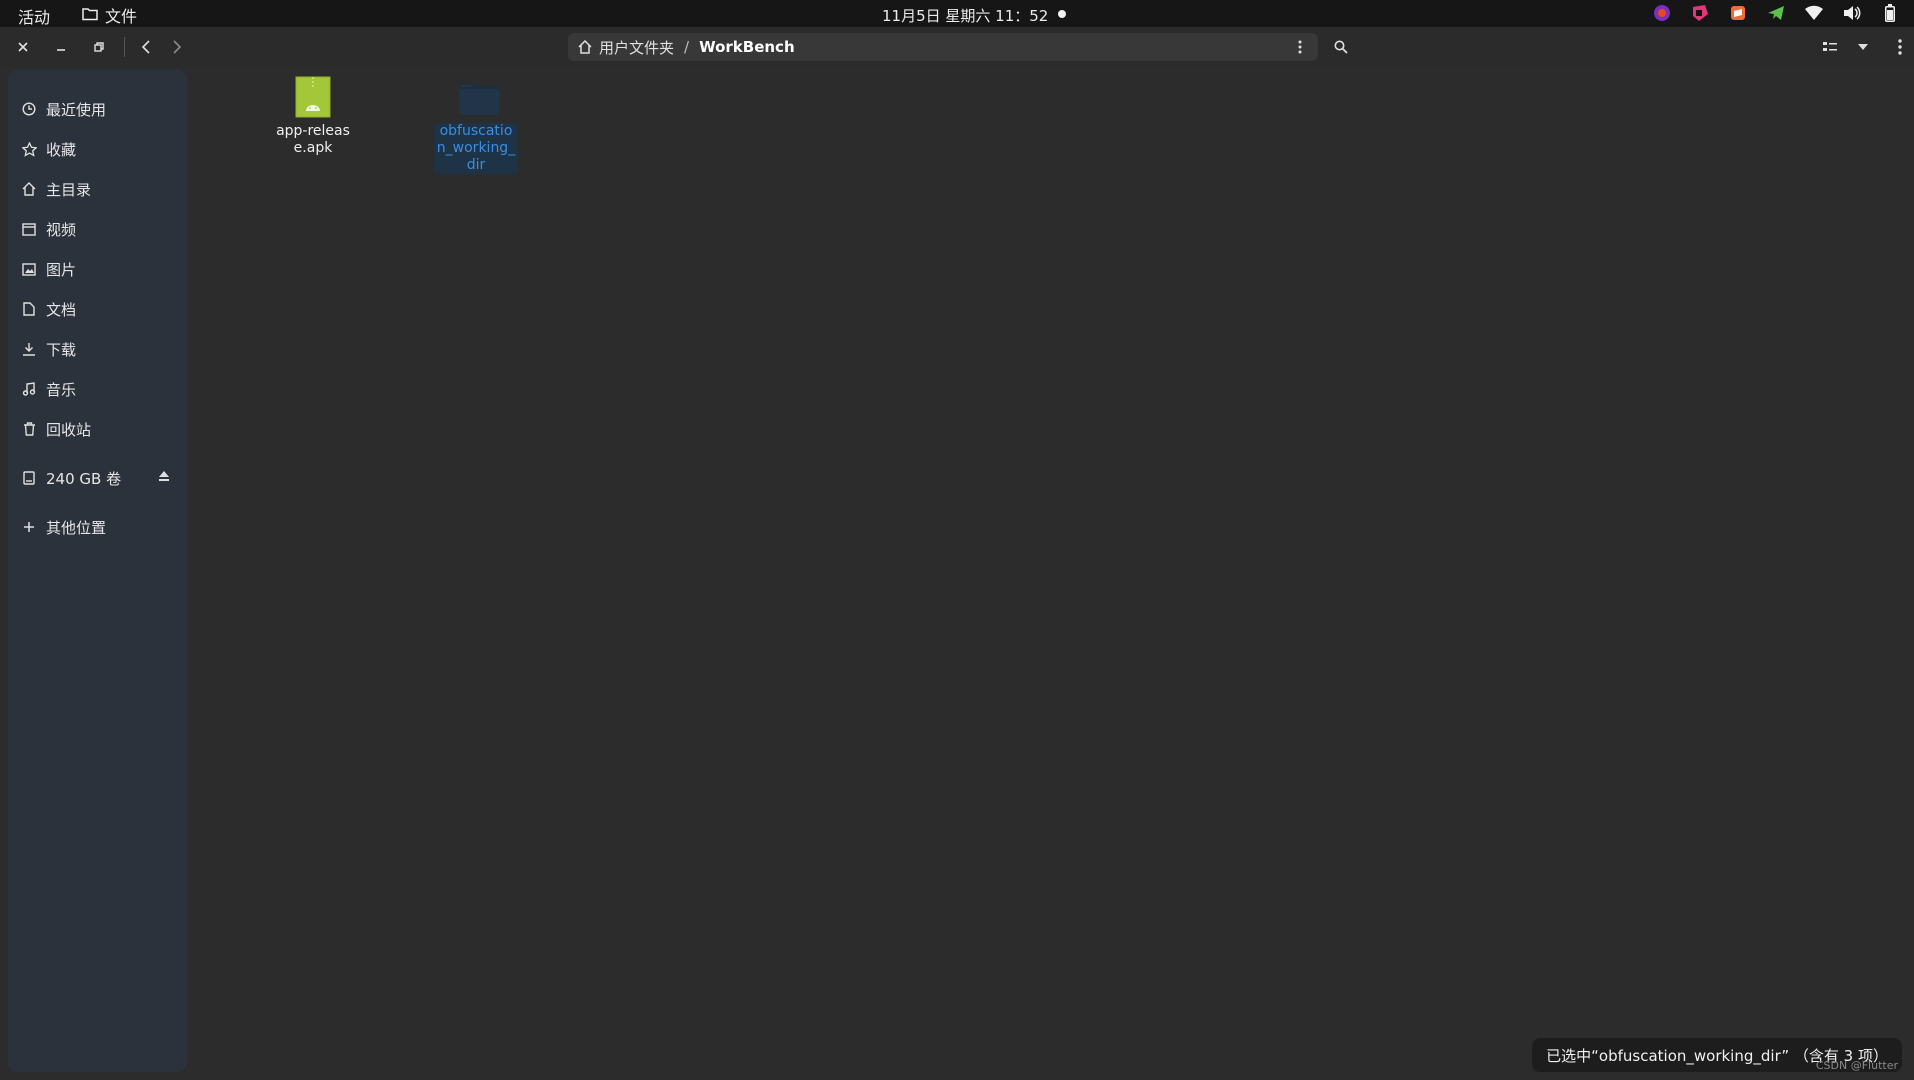 The image size is (1914, 1080). What do you see at coordinates (97, 149) in the screenshot?
I see `sidebar-item-starred: 收藏` at bounding box center [97, 149].